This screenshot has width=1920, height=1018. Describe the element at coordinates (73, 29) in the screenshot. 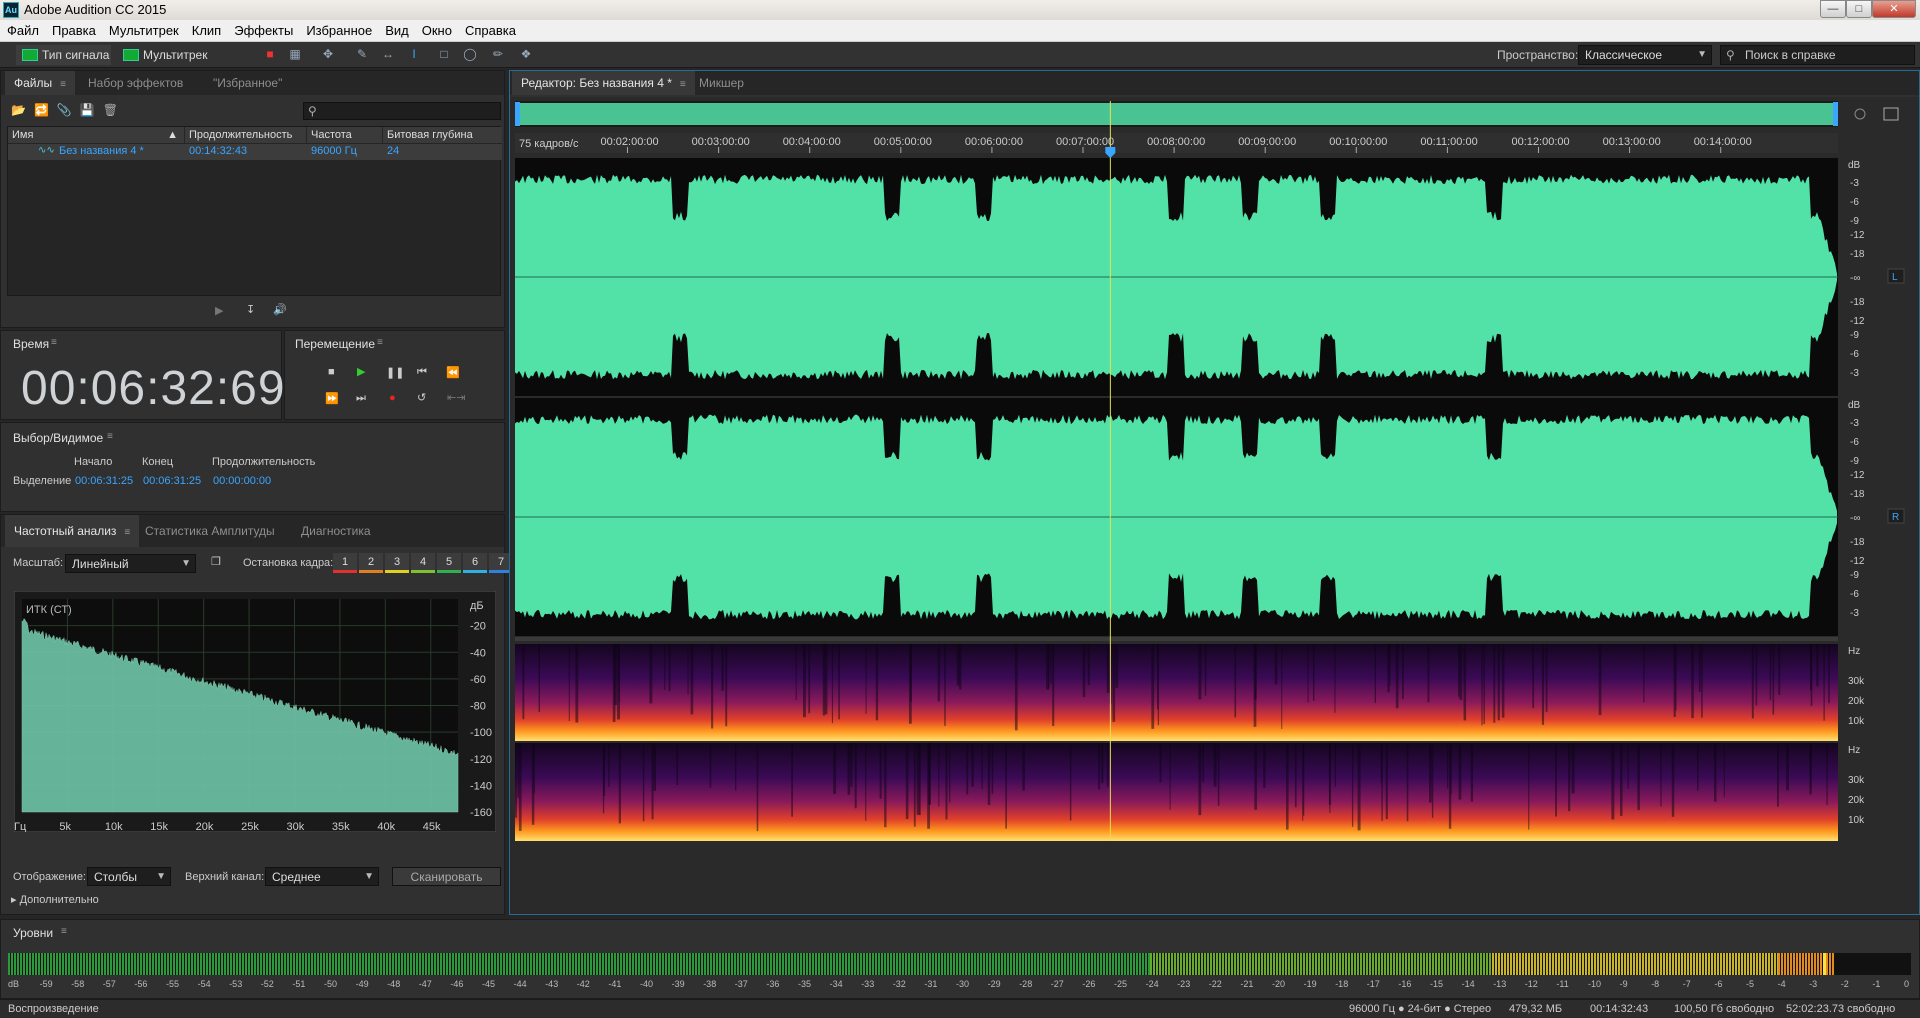

I see `menu-edit: Правка` at that location.